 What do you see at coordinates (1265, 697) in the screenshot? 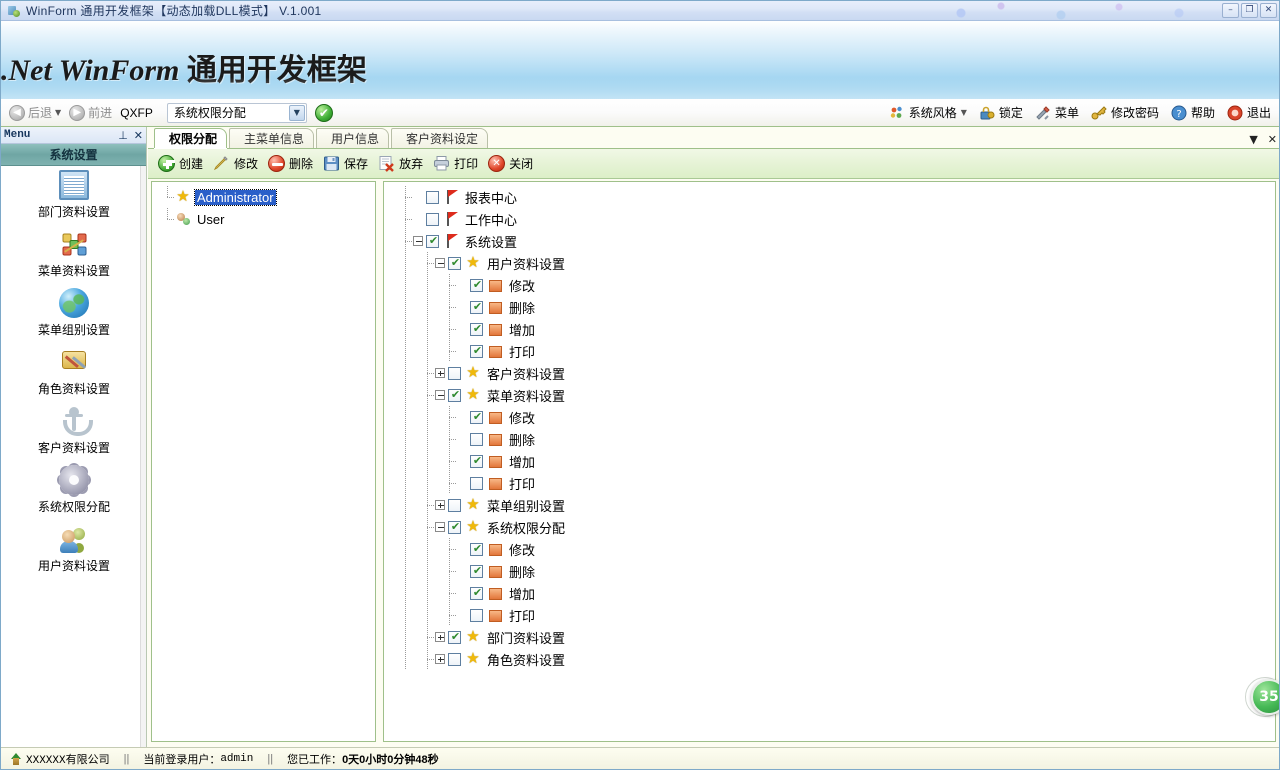
I see `notification-badge: 35` at bounding box center [1265, 697].